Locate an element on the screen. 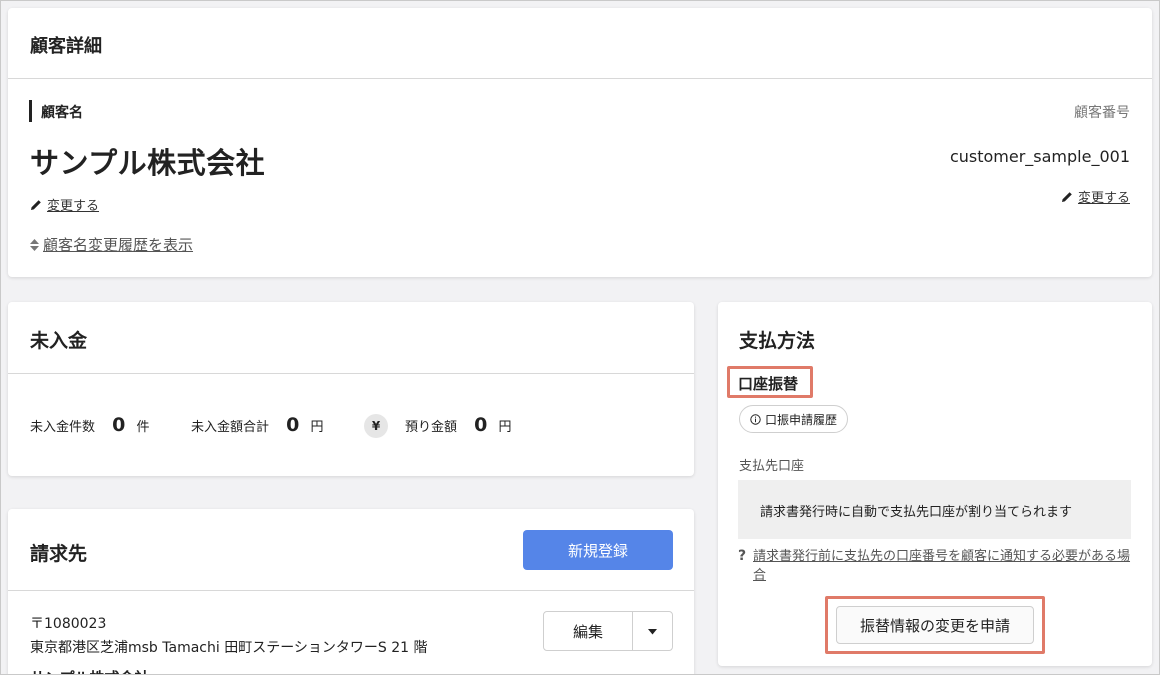  billing-edit-split-button: 編集 is located at coordinates (608, 631).